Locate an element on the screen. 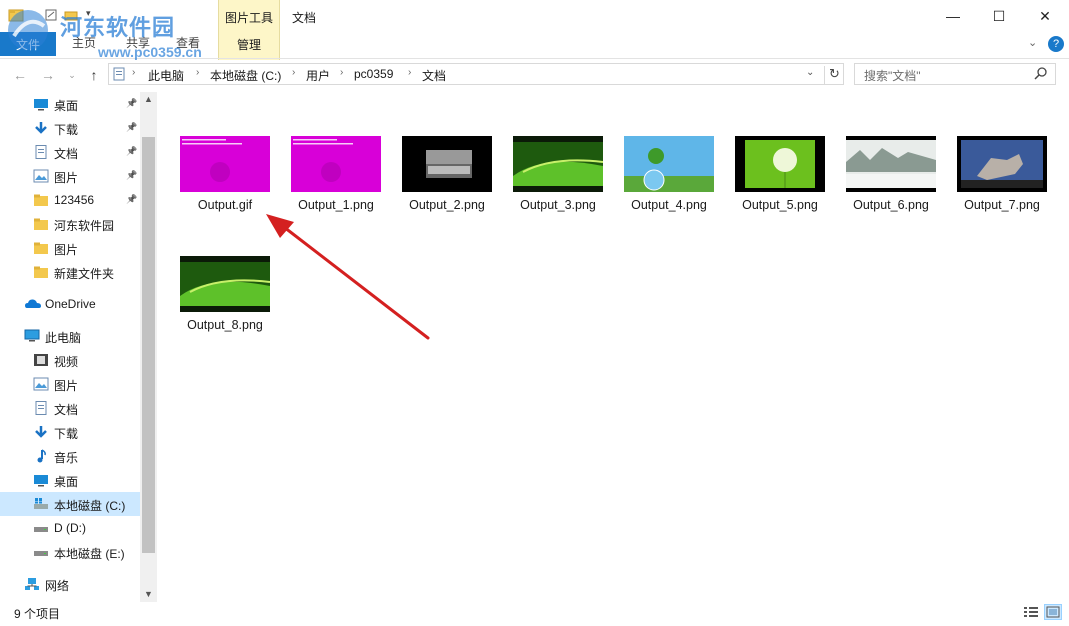  up-arrow-icon: ↑ is located at coordinates (94, 75).